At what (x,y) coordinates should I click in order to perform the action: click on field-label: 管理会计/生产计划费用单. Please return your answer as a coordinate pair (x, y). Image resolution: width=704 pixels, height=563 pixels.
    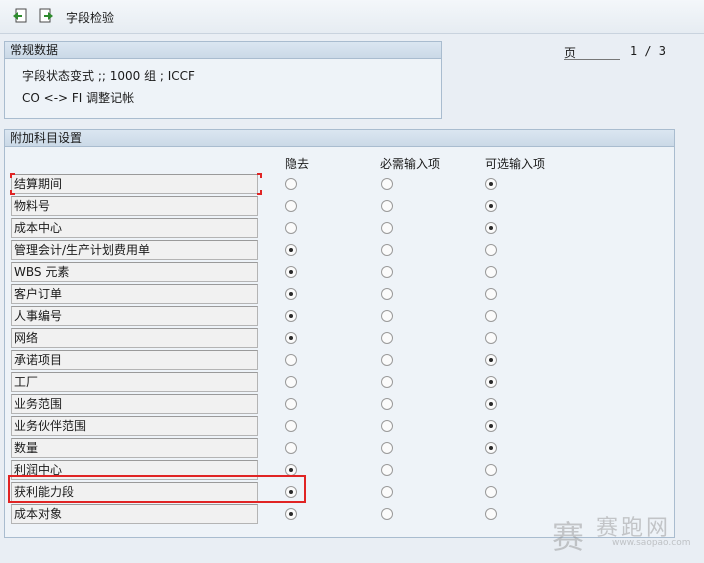
    Looking at the image, I should click on (134, 250).